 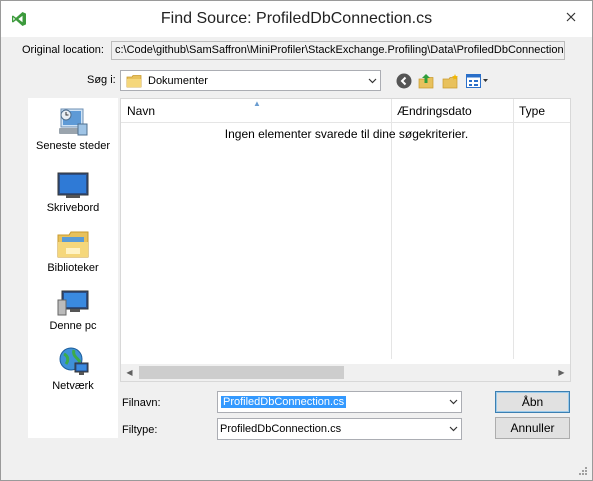 I want to click on new-folder-button, so click(x=450, y=81).